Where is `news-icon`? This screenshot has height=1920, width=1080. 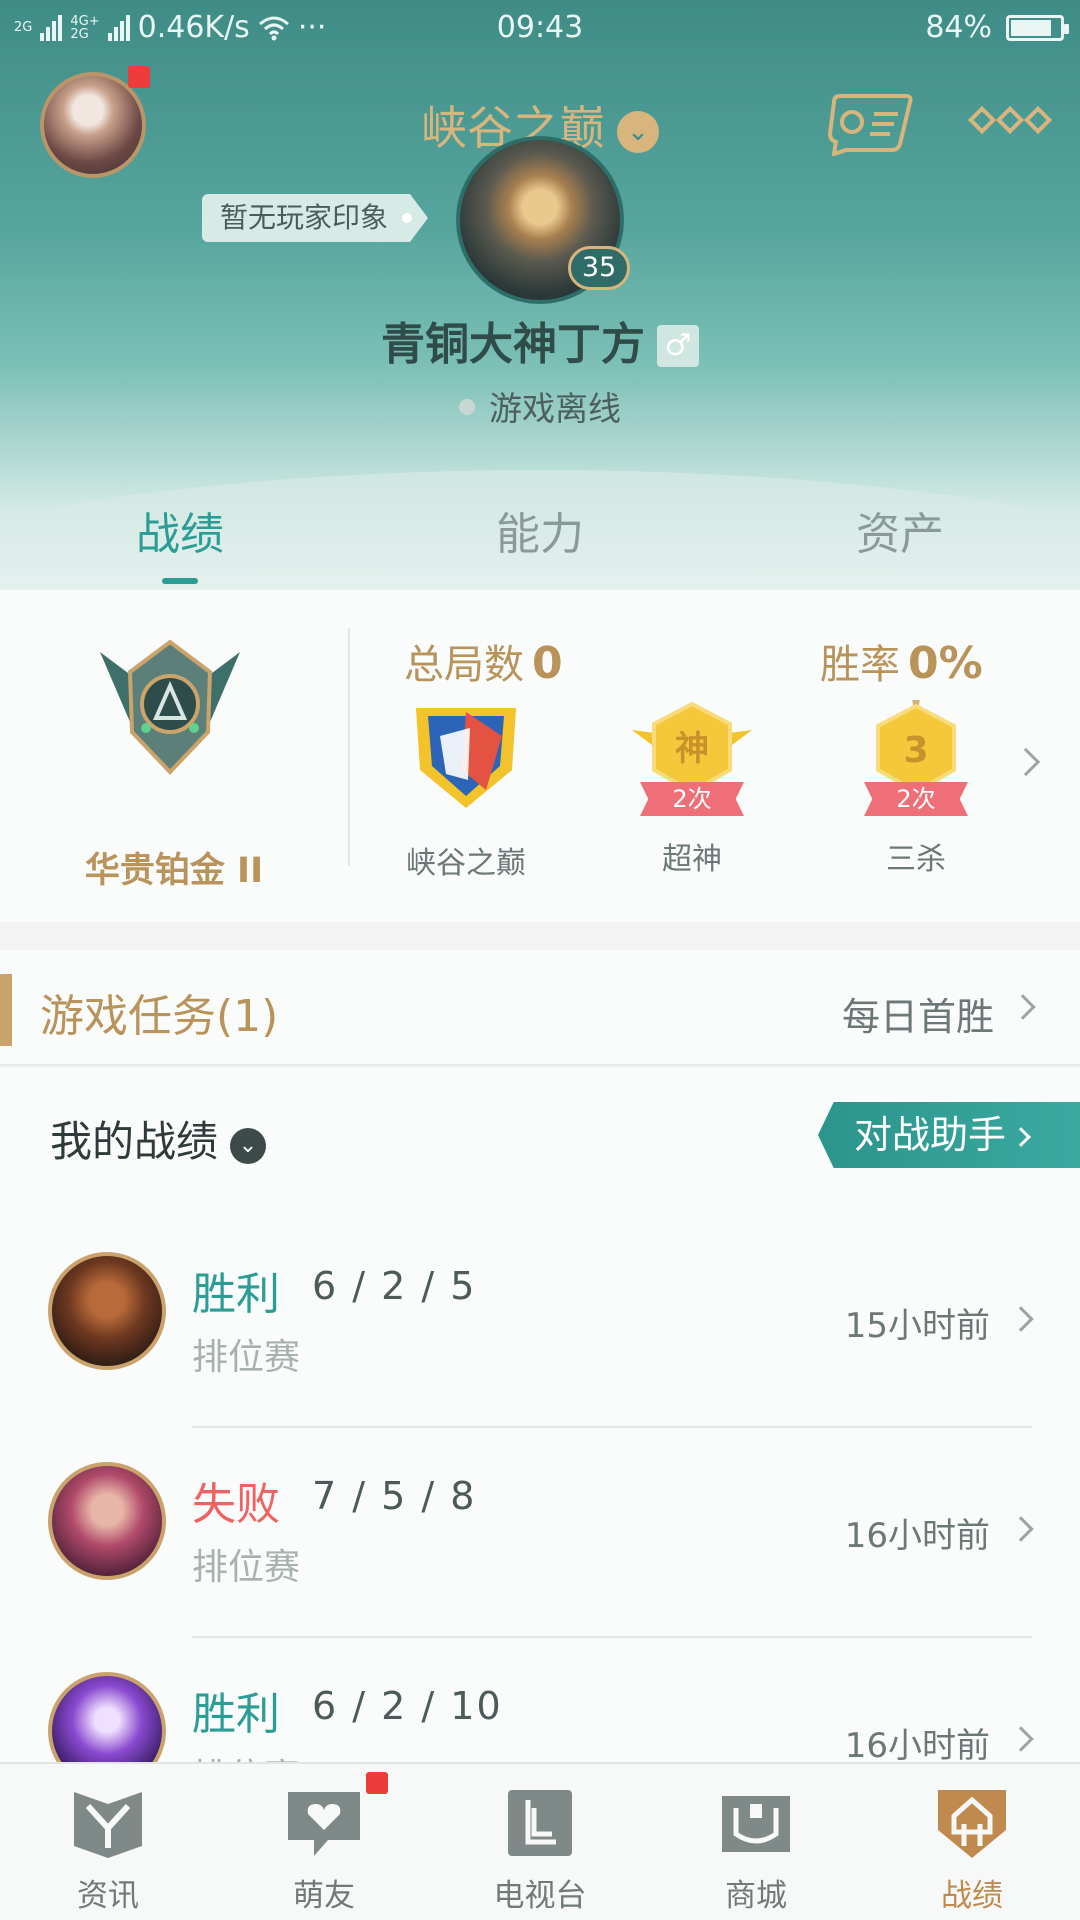
news-icon is located at coordinates (108, 1825).